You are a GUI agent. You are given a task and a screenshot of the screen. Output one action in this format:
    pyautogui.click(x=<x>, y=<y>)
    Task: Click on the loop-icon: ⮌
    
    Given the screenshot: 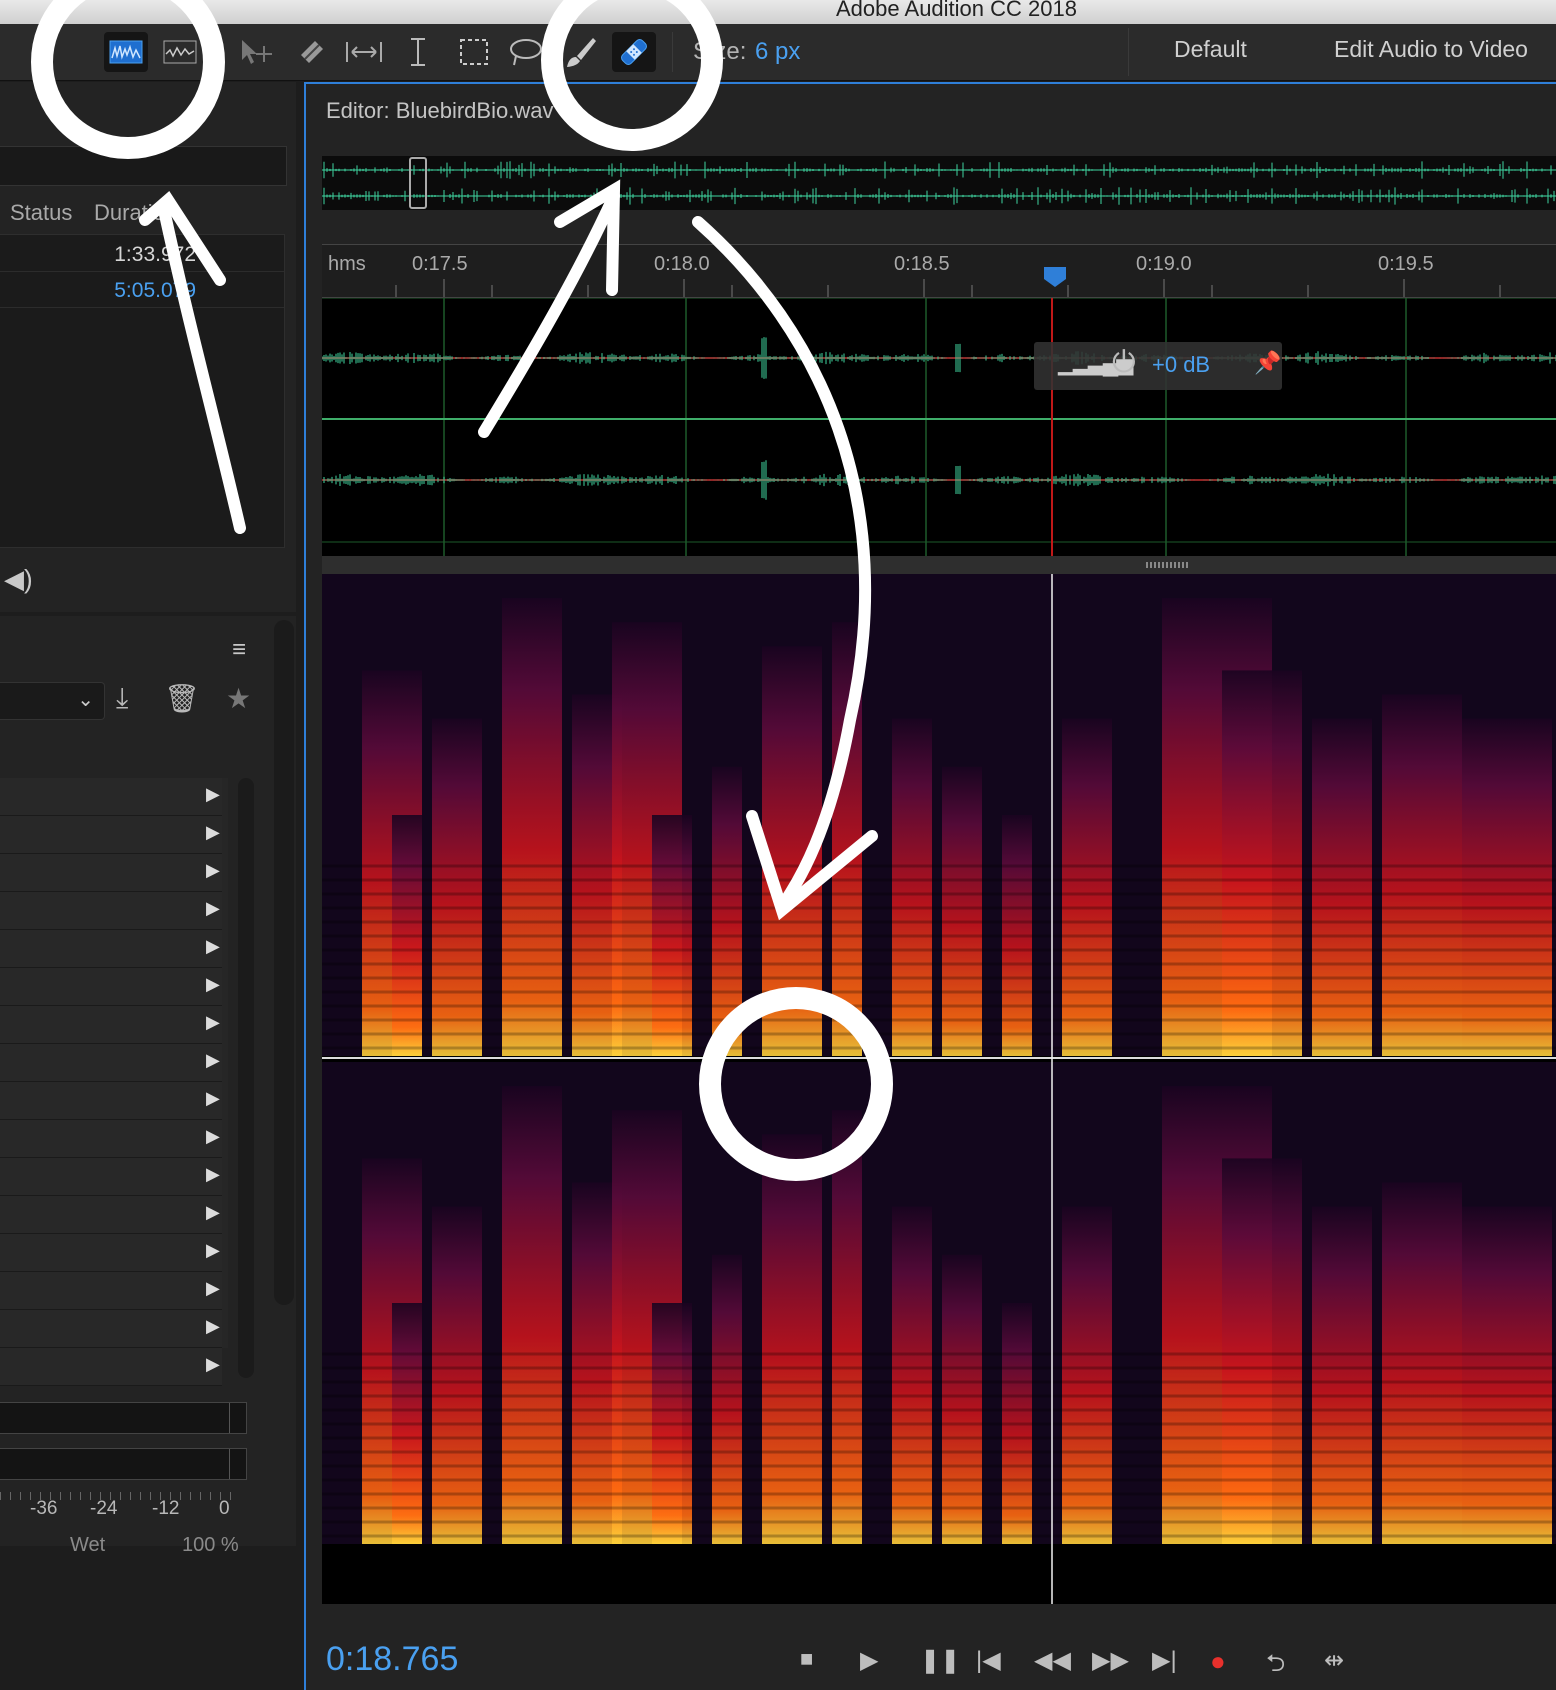 What is the action you would take?
    pyautogui.click(x=1275, y=1666)
    